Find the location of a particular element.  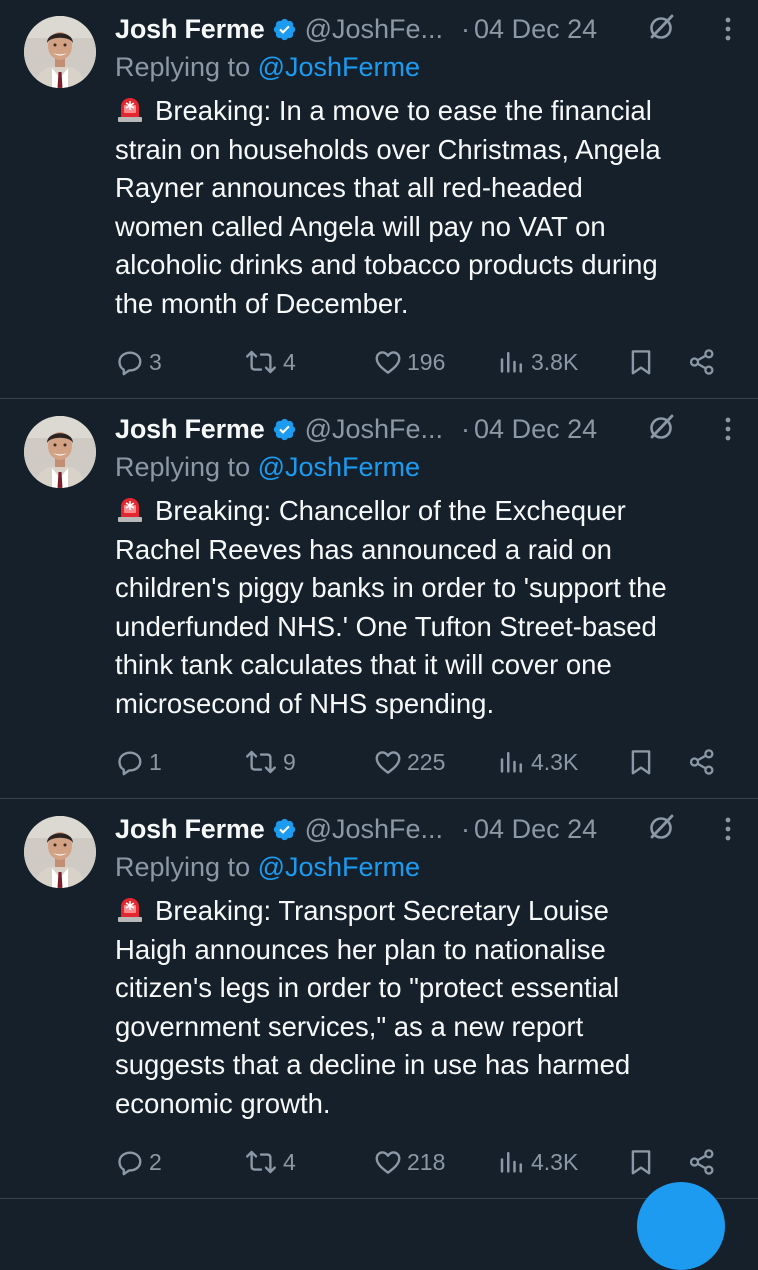

tweet-text-line: Breaking: Transport Secretary Louise is located at coordinates (427, 911).